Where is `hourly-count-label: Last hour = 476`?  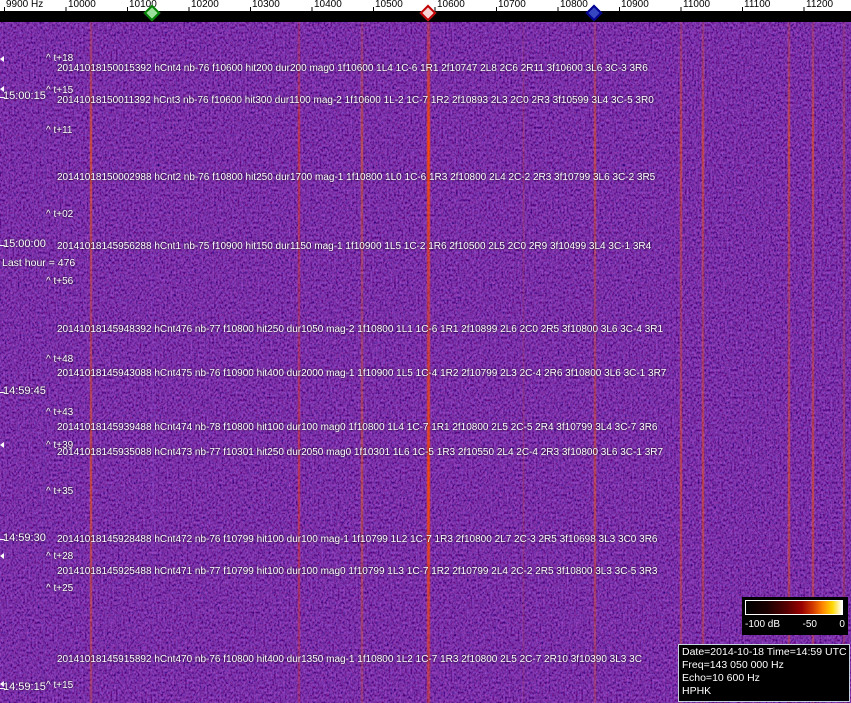 hourly-count-label: Last hour = 476 is located at coordinates (39, 263).